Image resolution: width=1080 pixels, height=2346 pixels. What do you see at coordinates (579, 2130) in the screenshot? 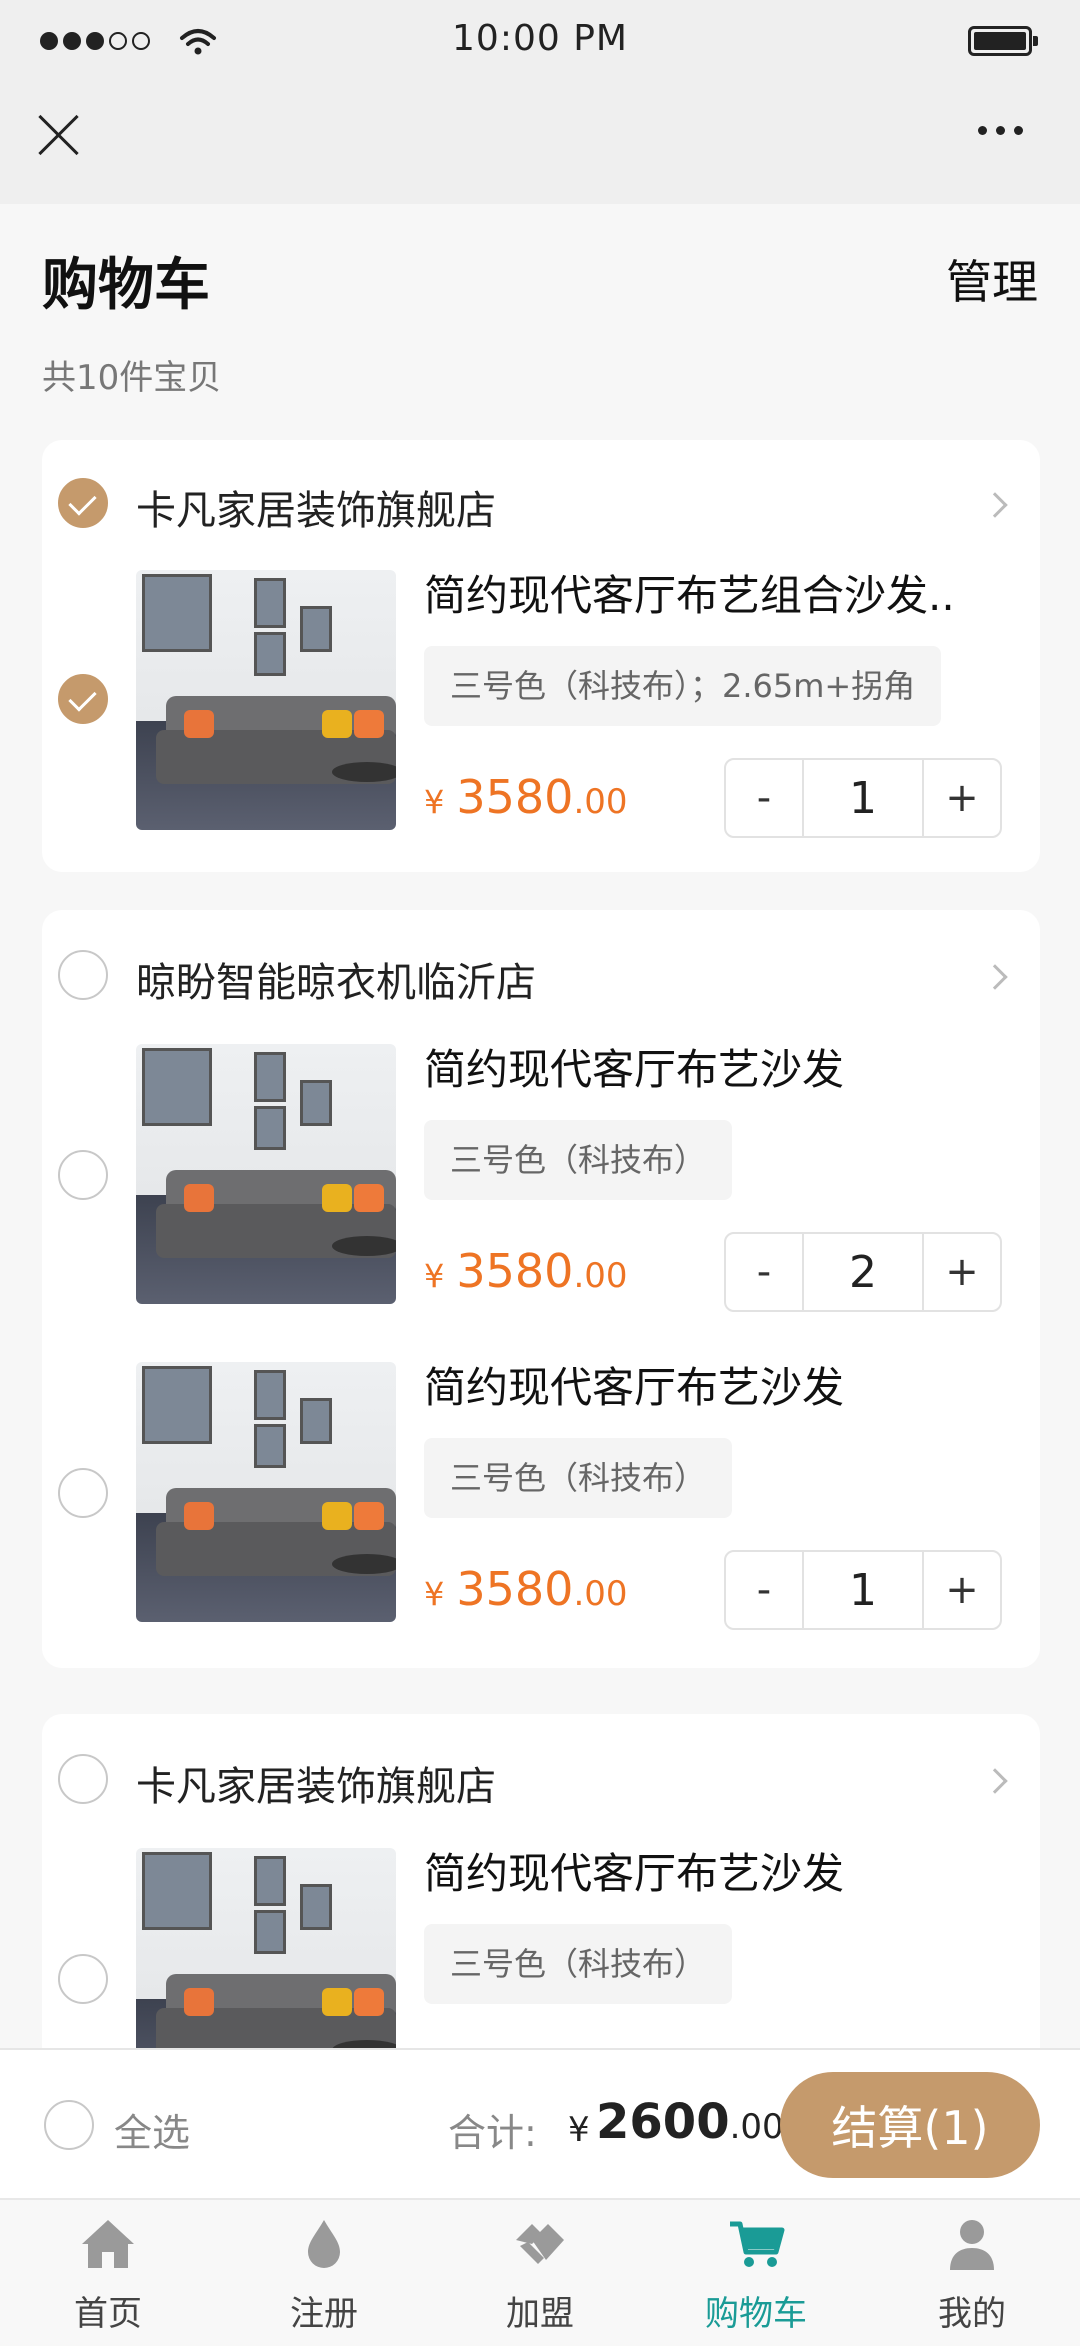
I see `total-currency: ¥` at bounding box center [579, 2130].